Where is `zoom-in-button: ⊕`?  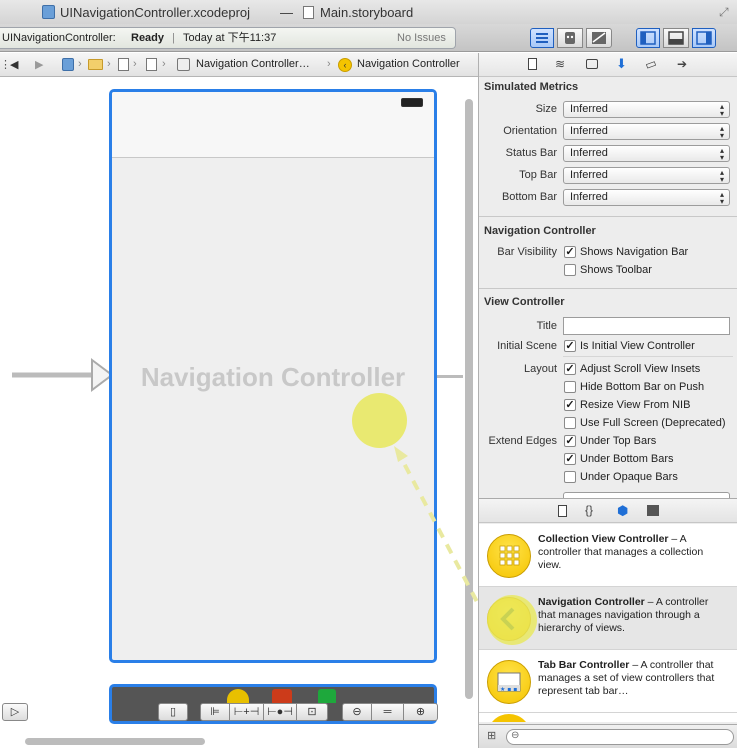
zoom-in-button: ⊕ is located at coordinates (420, 712).